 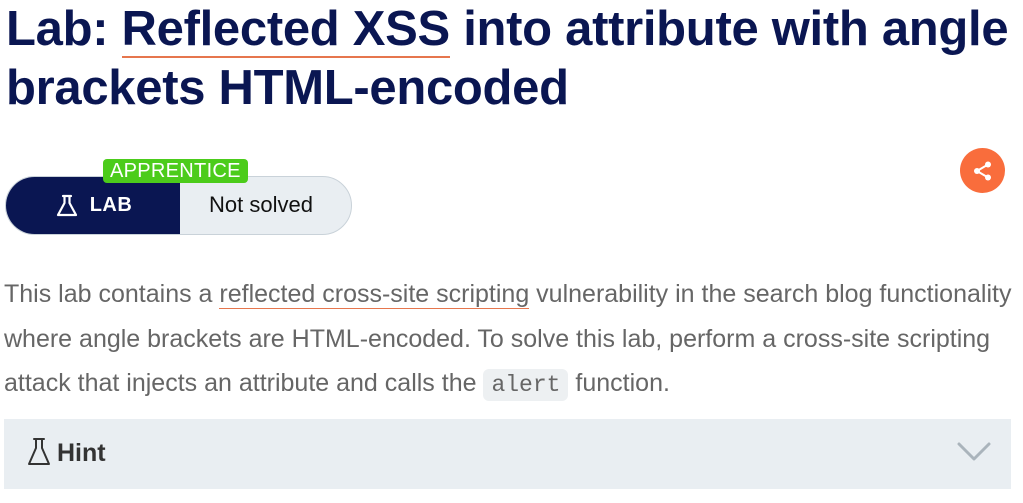 What do you see at coordinates (974, 452) in the screenshot?
I see `chevron-down-icon` at bounding box center [974, 452].